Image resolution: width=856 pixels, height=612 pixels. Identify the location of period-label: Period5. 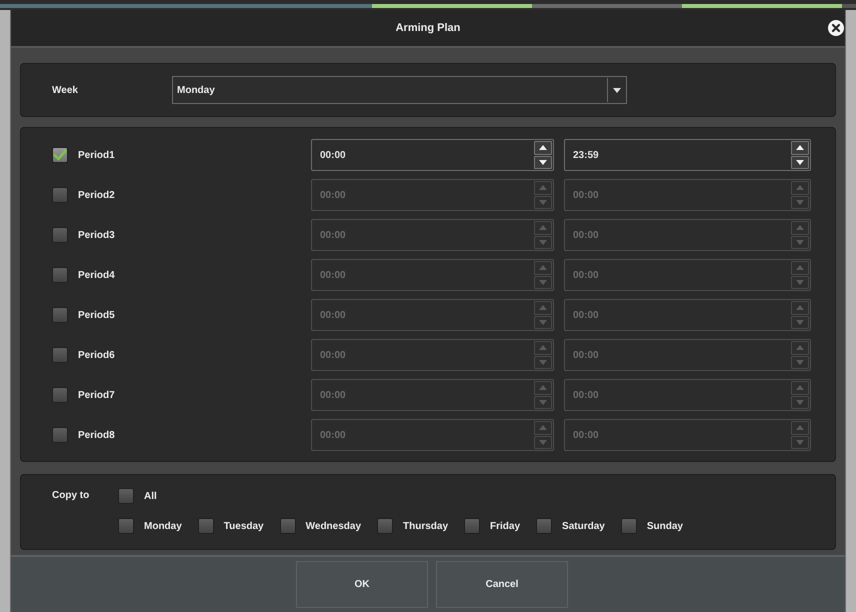
(97, 315).